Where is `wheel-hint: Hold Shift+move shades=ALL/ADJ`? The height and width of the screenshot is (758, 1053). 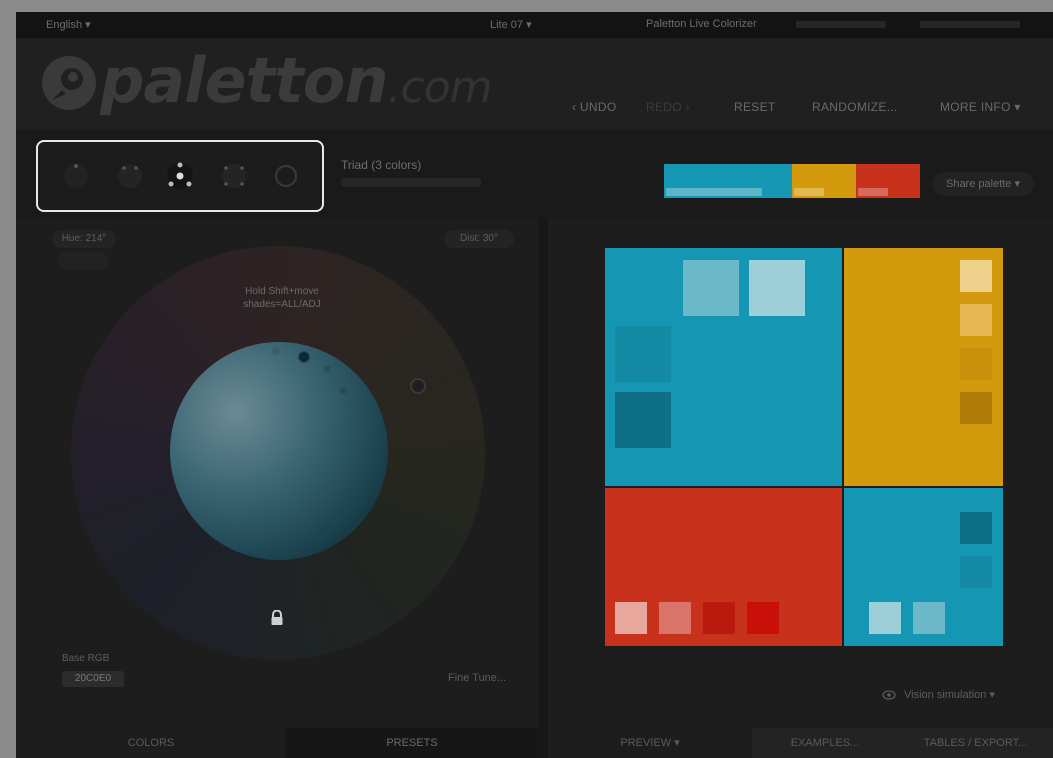
wheel-hint: Hold Shift+move shades=ALL/ADJ is located at coordinates (282, 298).